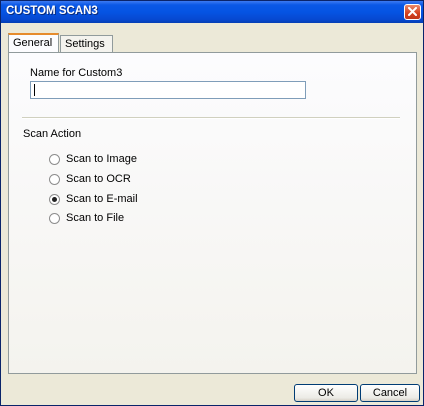 The width and height of the screenshot is (424, 406). What do you see at coordinates (76, 73) in the screenshot?
I see `name-label: Name for Custom3` at bounding box center [76, 73].